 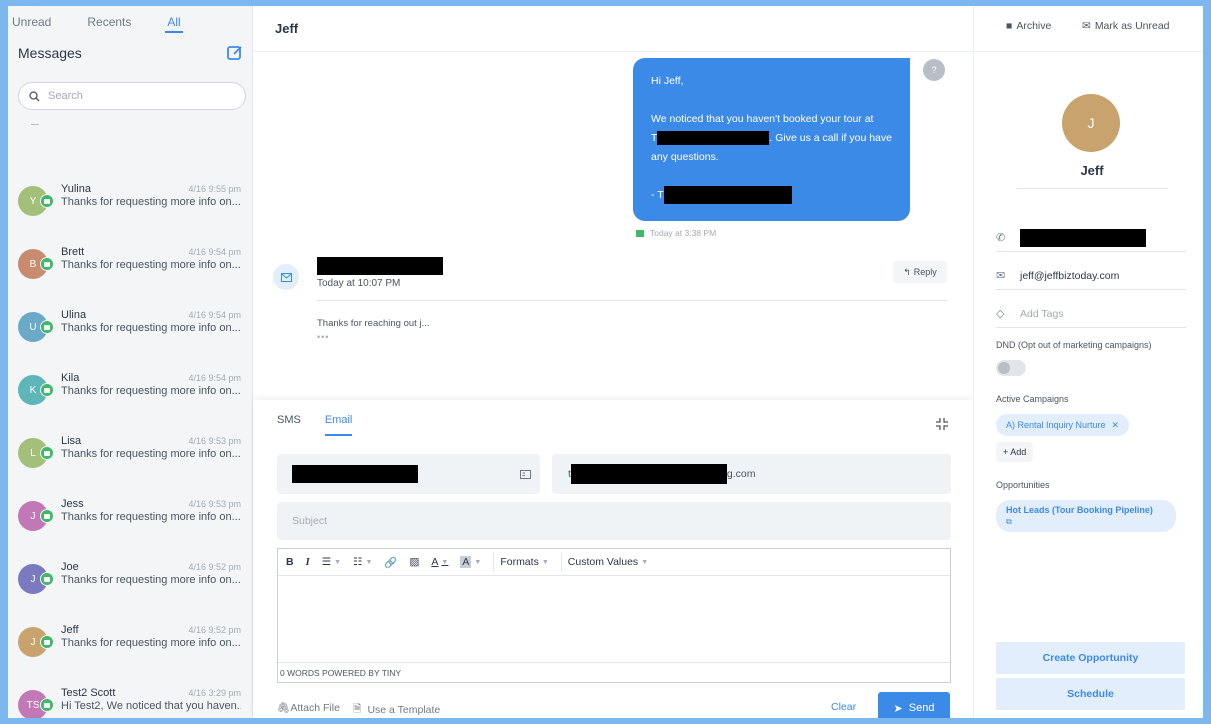 What do you see at coordinates (1090, 658) in the screenshot?
I see `create-opportunity-button: Create Opportunity` at bounding box center [1090, 658].